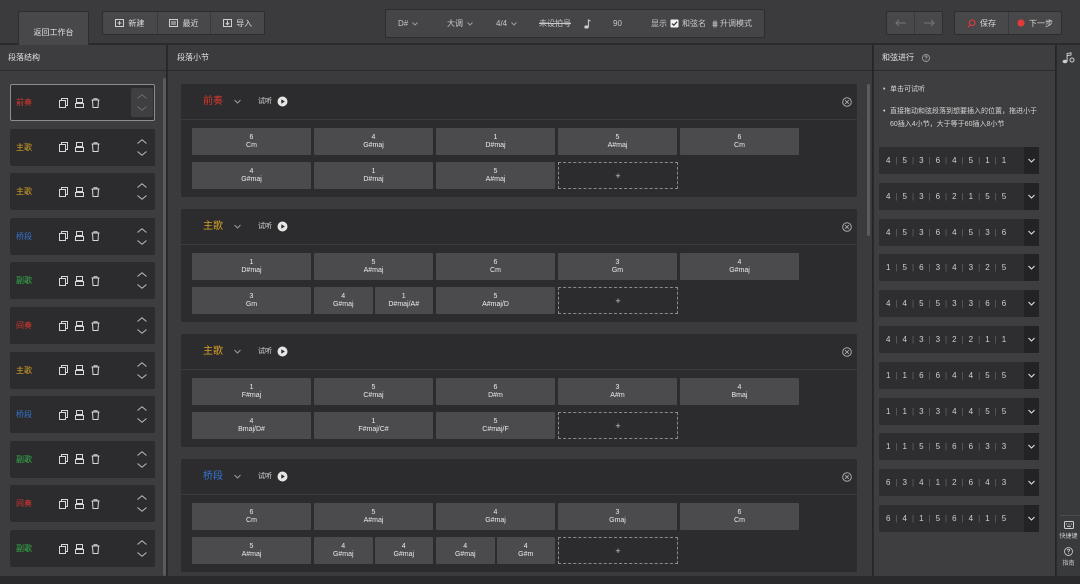  What do you see at coordinates (868, 160) in the screenshot?
I see `bars-scrollbar` at bounding box center [868, 160].